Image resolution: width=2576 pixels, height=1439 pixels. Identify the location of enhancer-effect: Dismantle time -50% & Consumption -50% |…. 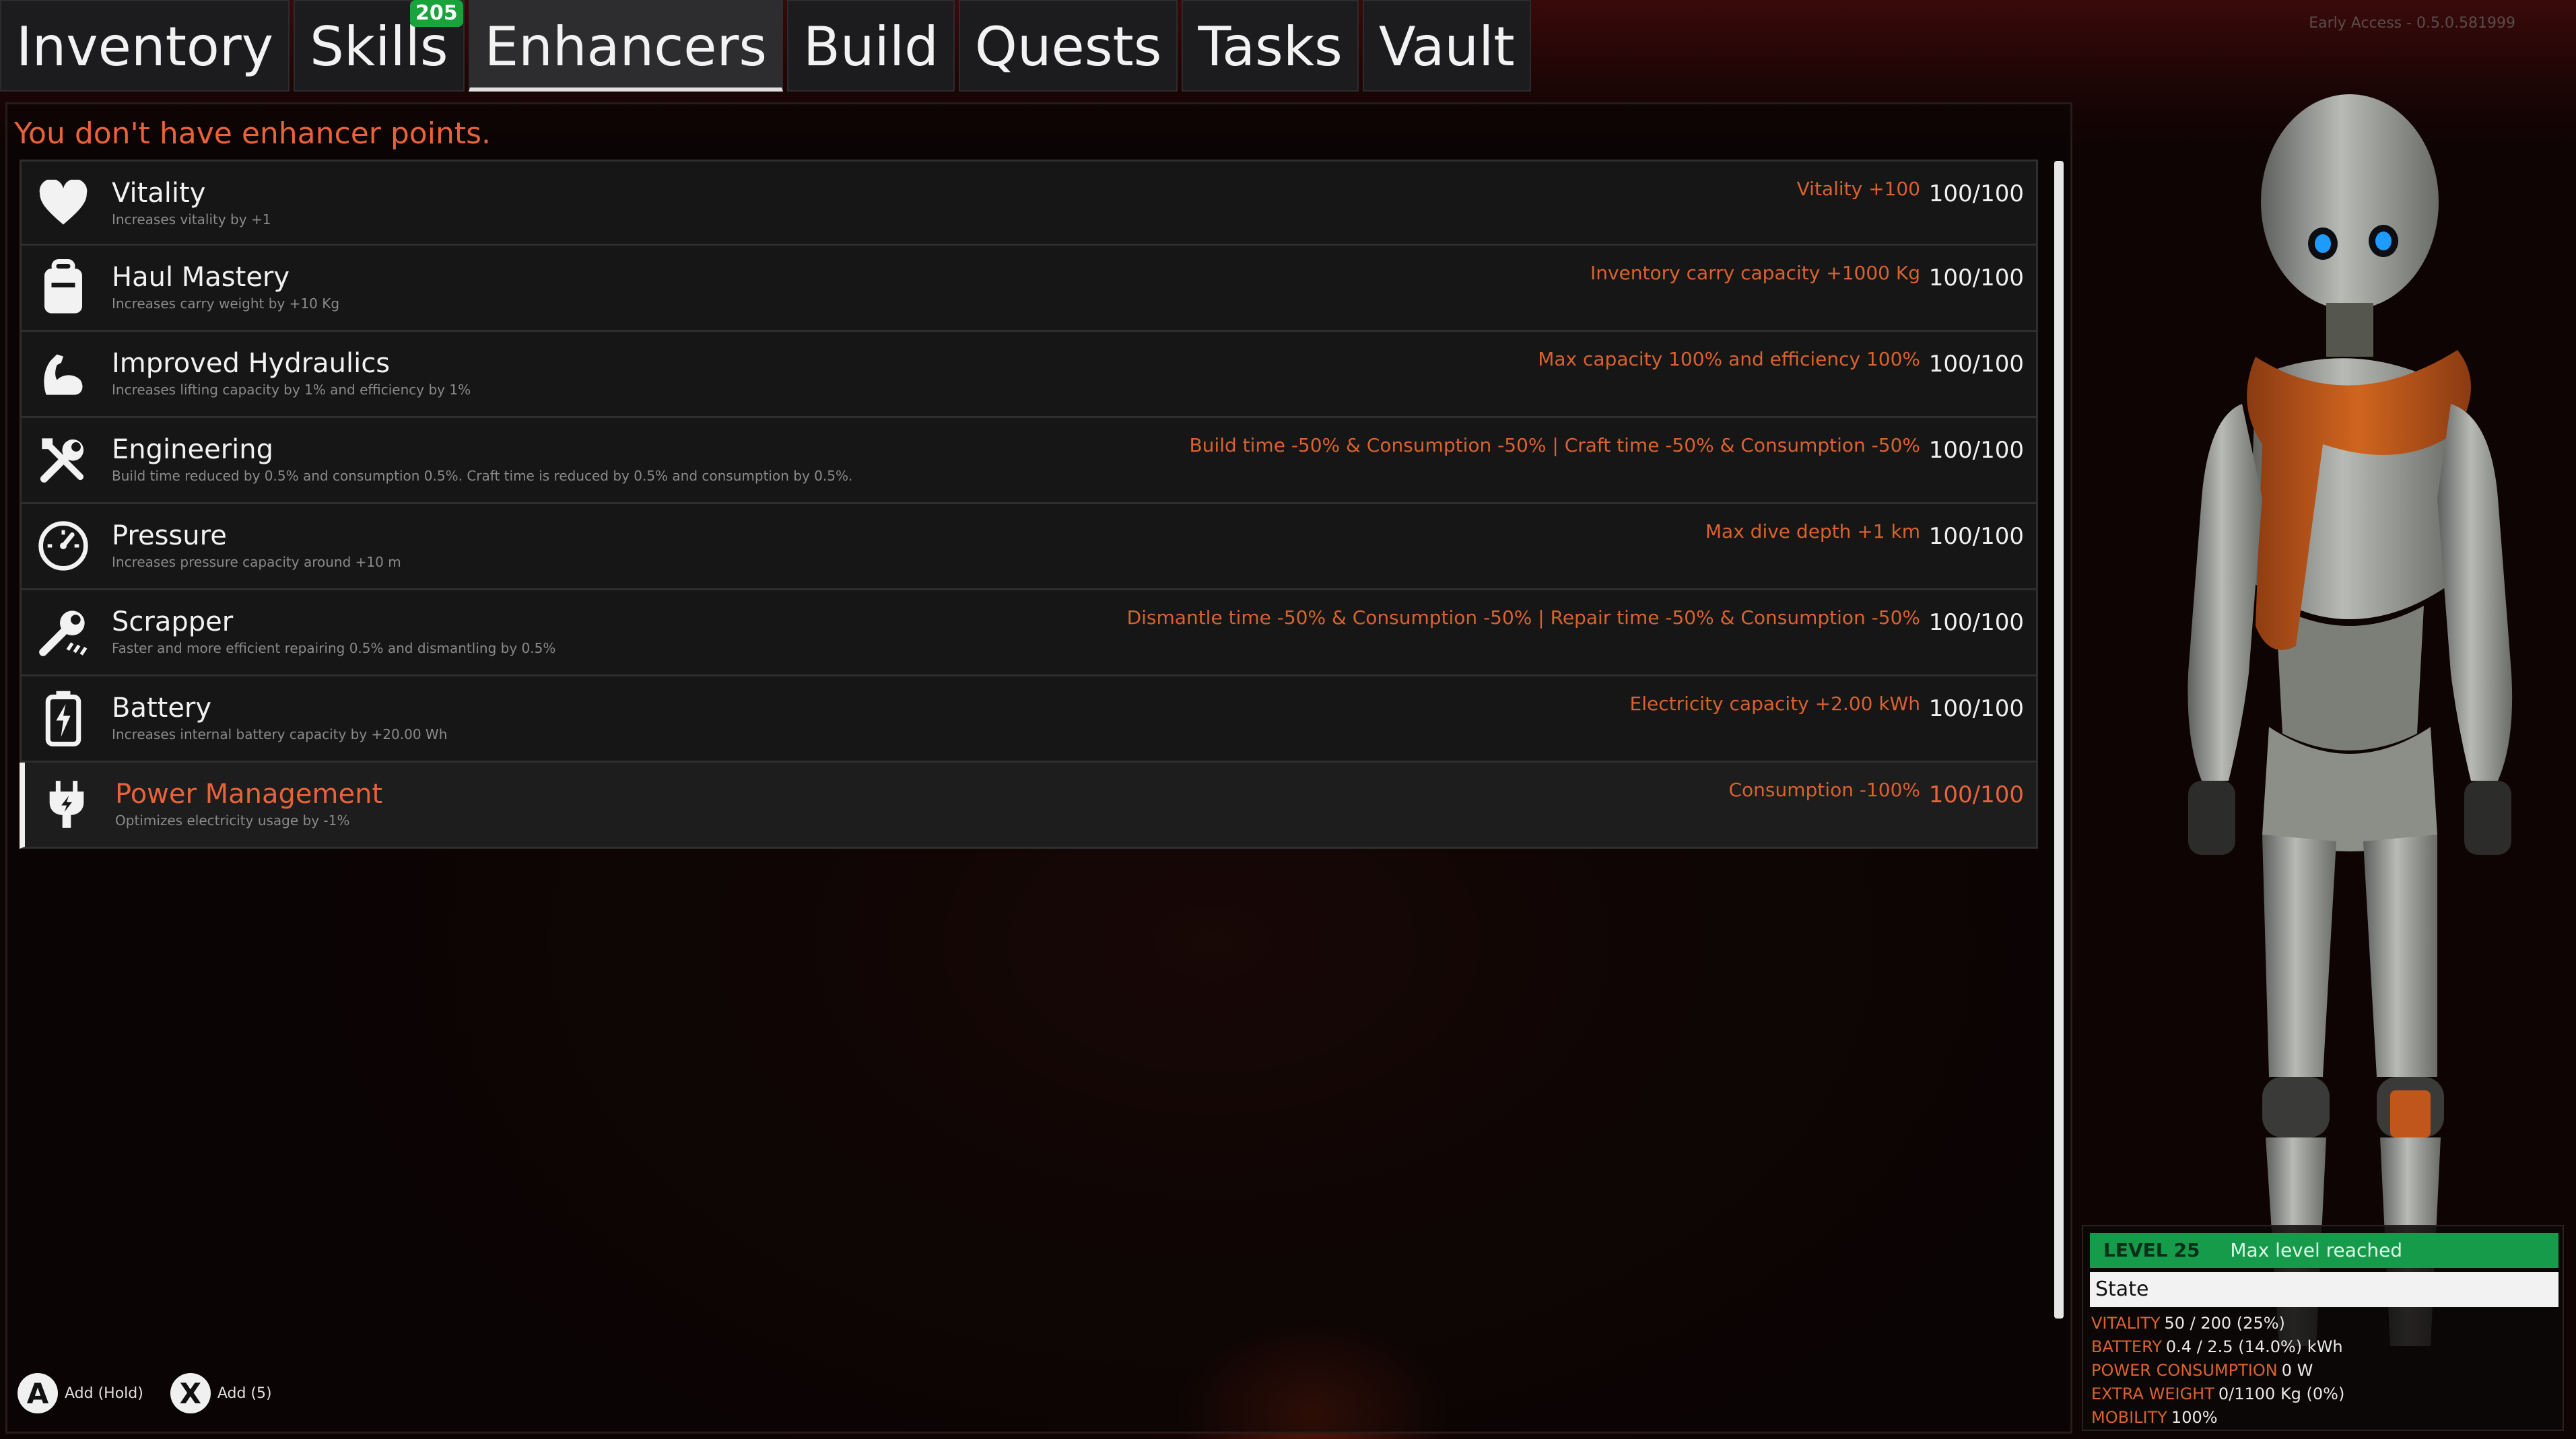
(1523, 617).